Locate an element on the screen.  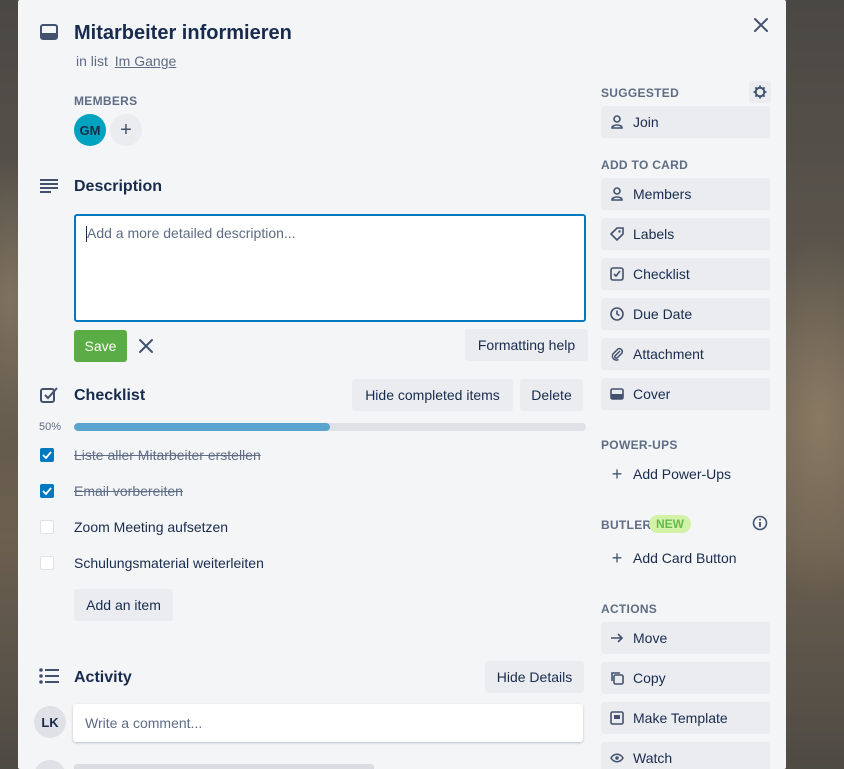
checklist-icon is located at coordinates (49, 395).